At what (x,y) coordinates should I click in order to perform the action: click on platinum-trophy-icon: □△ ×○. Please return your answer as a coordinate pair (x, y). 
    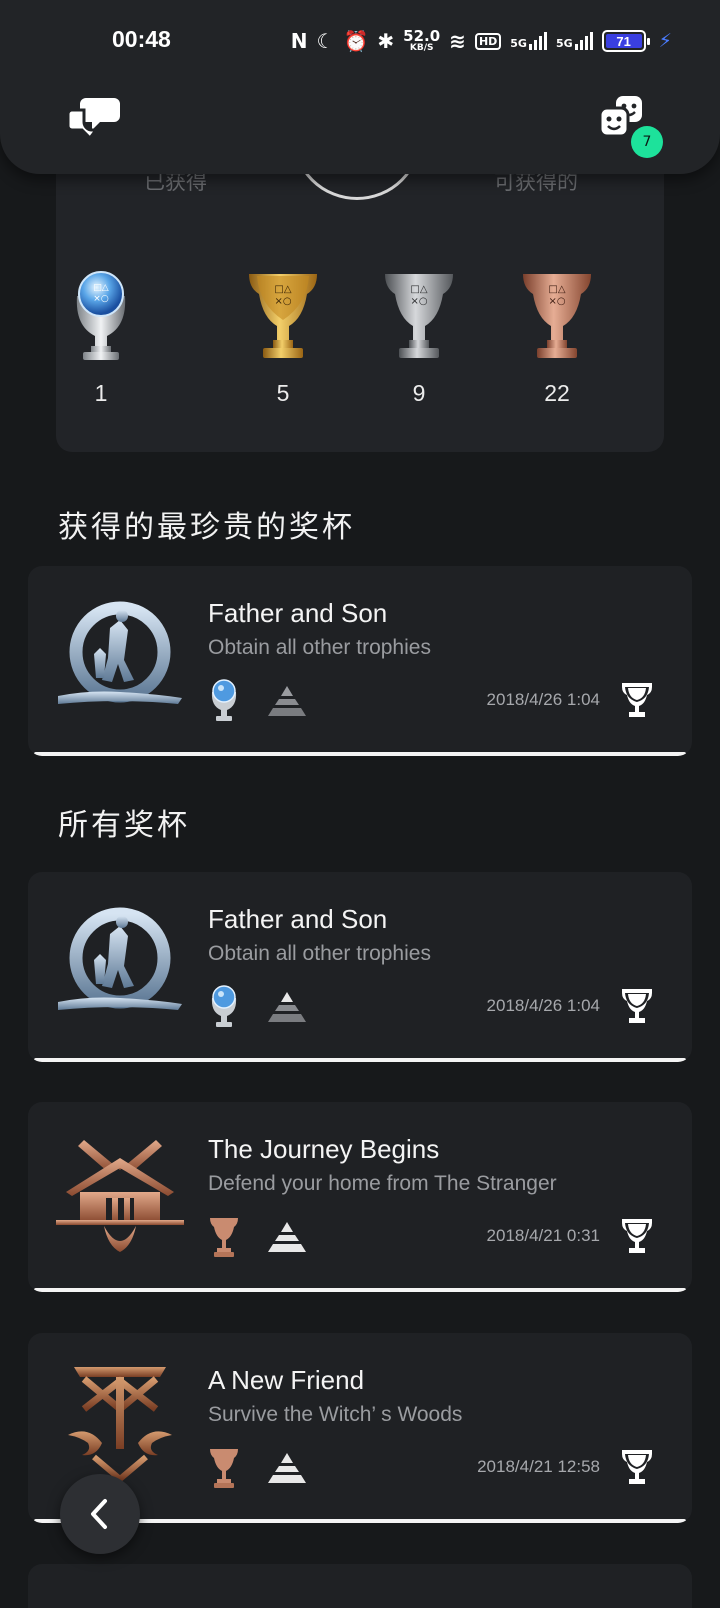
    Looking at the image, I should click on (101, 315).